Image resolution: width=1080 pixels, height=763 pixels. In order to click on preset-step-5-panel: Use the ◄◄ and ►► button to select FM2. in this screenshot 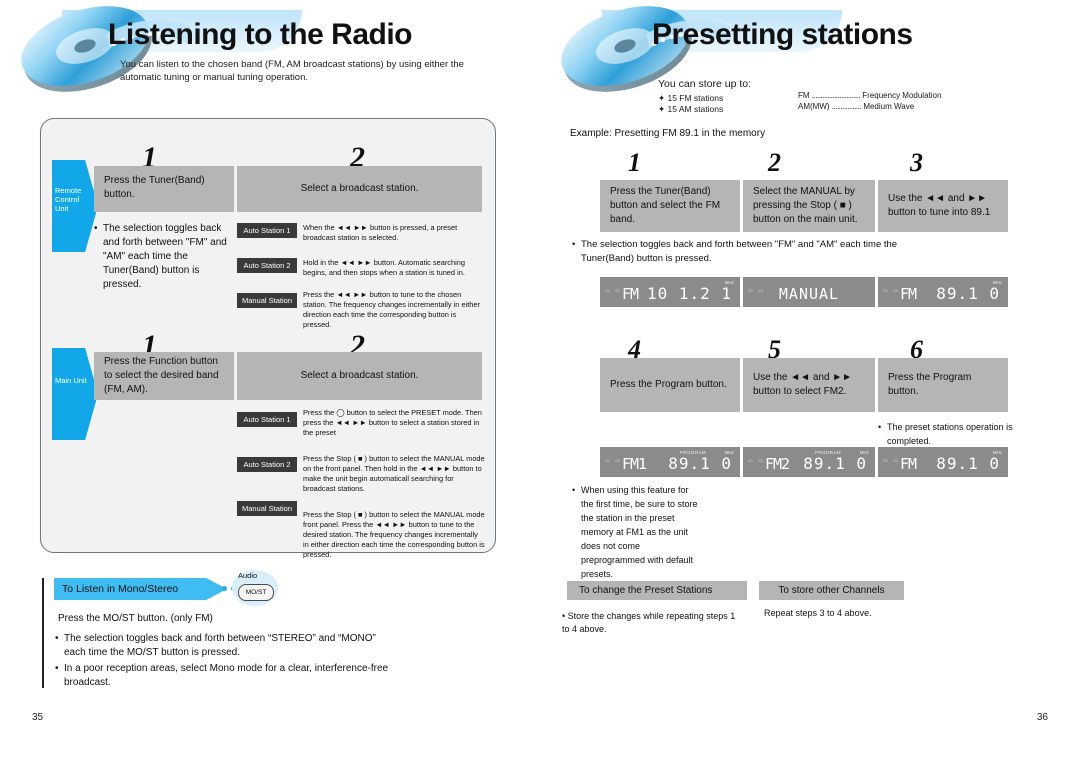, I will do `click(809, 385)`.